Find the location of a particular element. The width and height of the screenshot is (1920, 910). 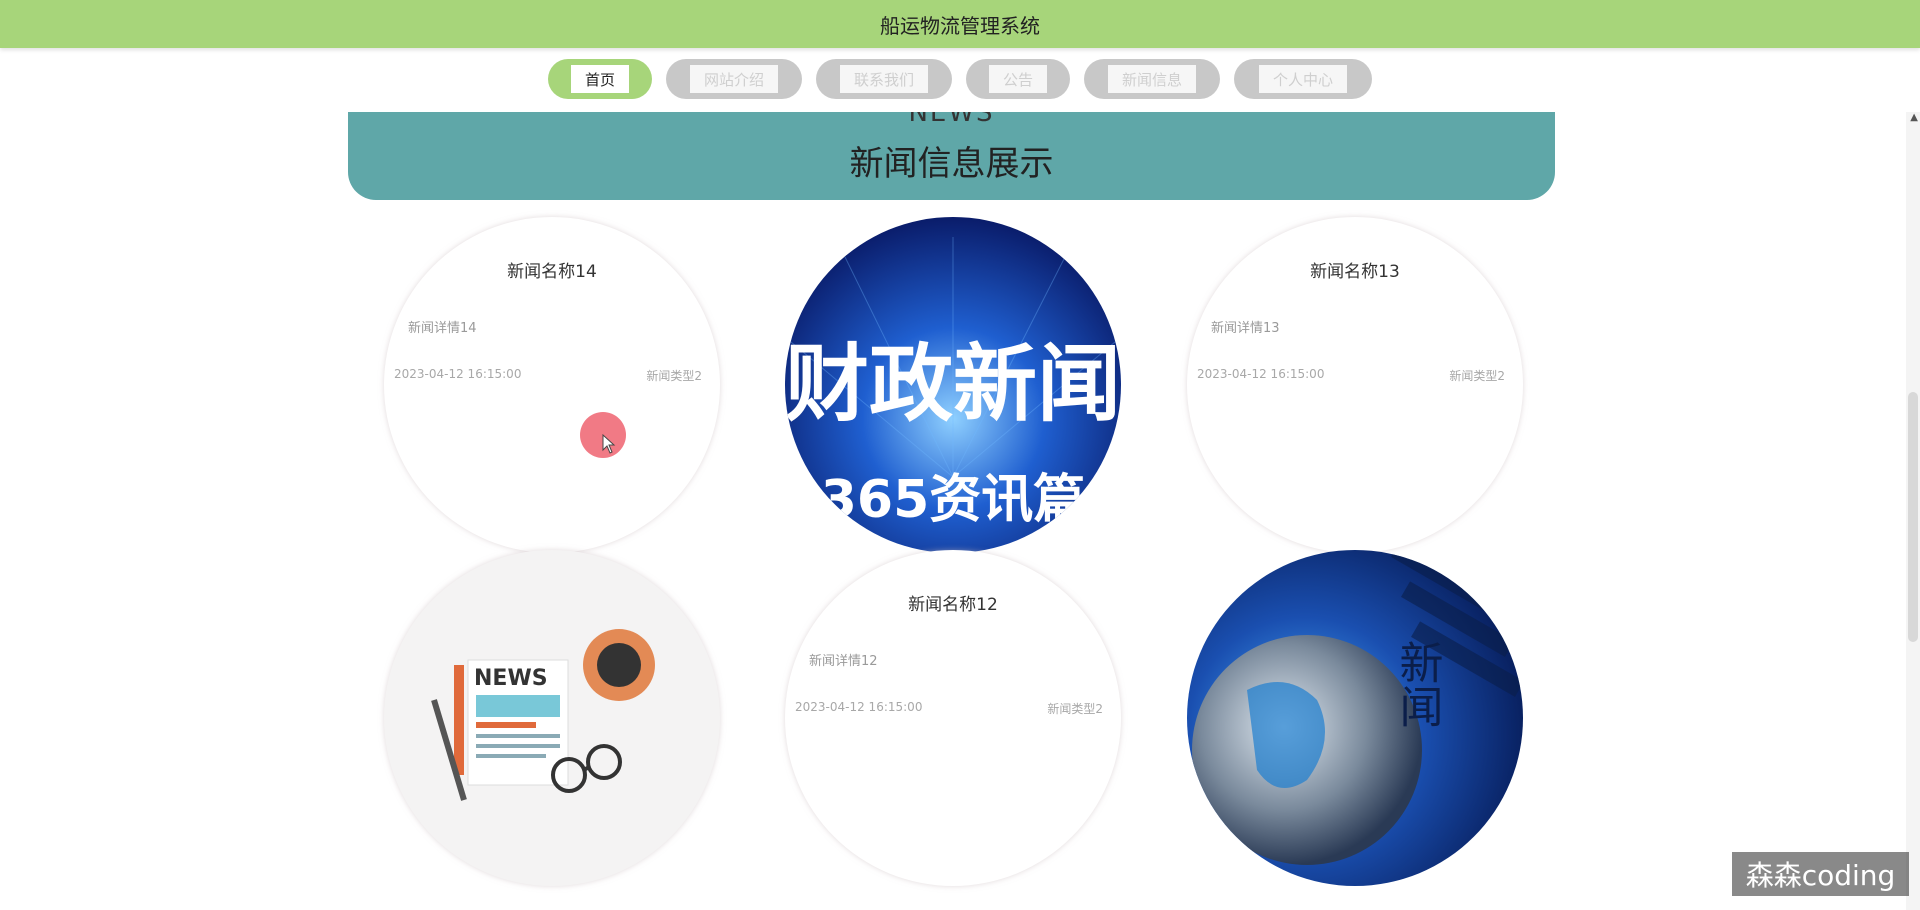

nav-item-home: 首页 is located at coordinates (600, 79).